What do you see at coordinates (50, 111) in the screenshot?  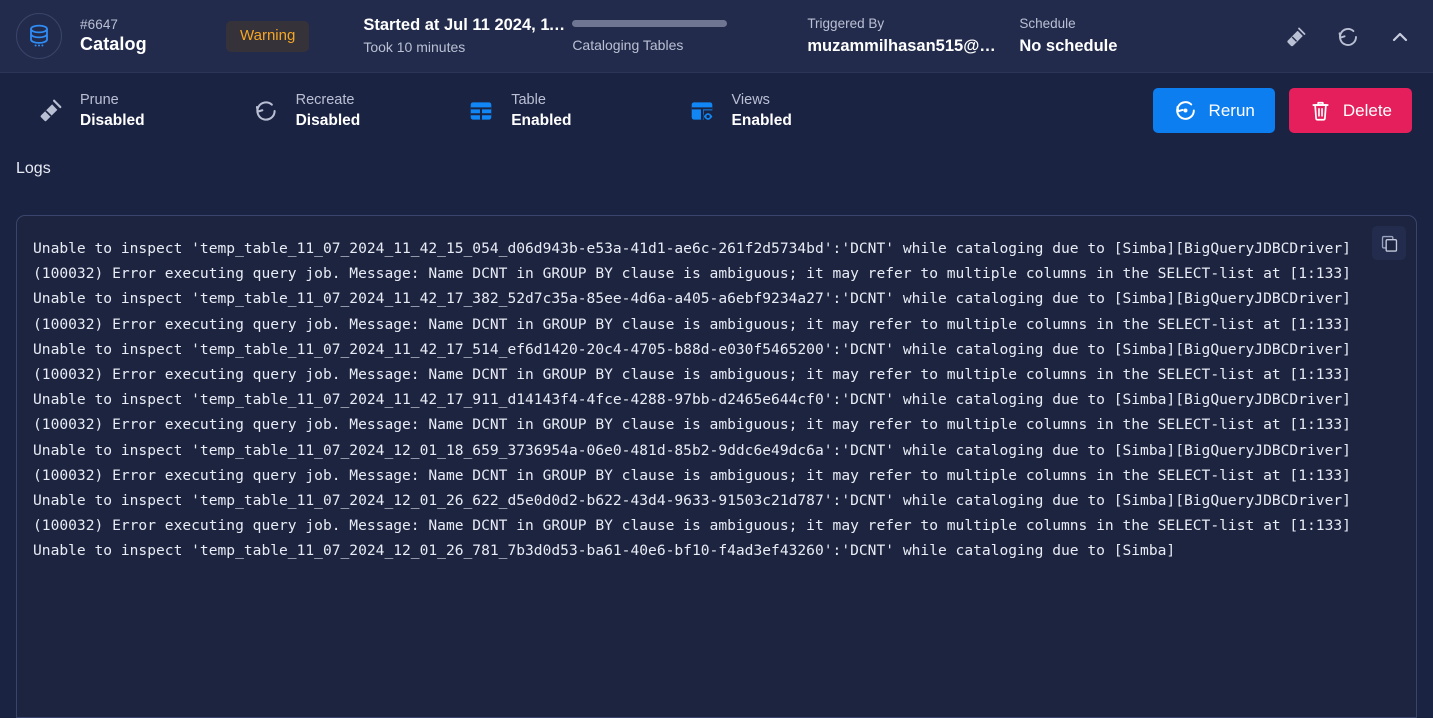 I see `broom-icon` at bounding box center [50, 111].